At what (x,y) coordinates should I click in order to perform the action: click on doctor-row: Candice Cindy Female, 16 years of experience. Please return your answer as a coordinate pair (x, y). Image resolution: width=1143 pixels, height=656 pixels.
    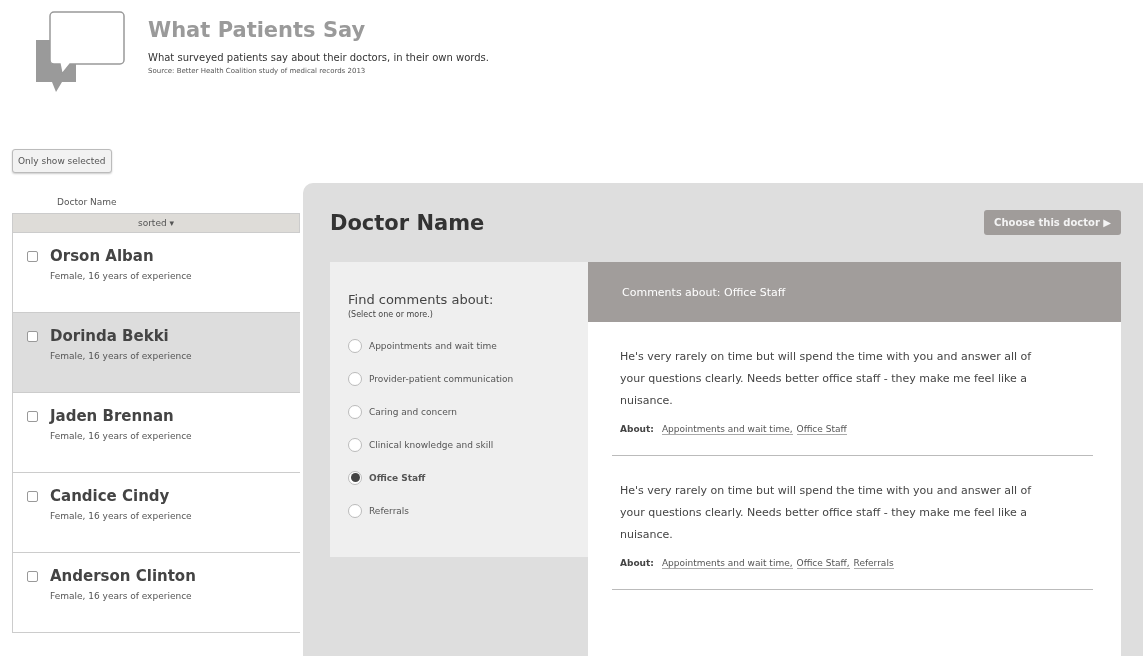
    Looking at the image, I should click on (156, 513).